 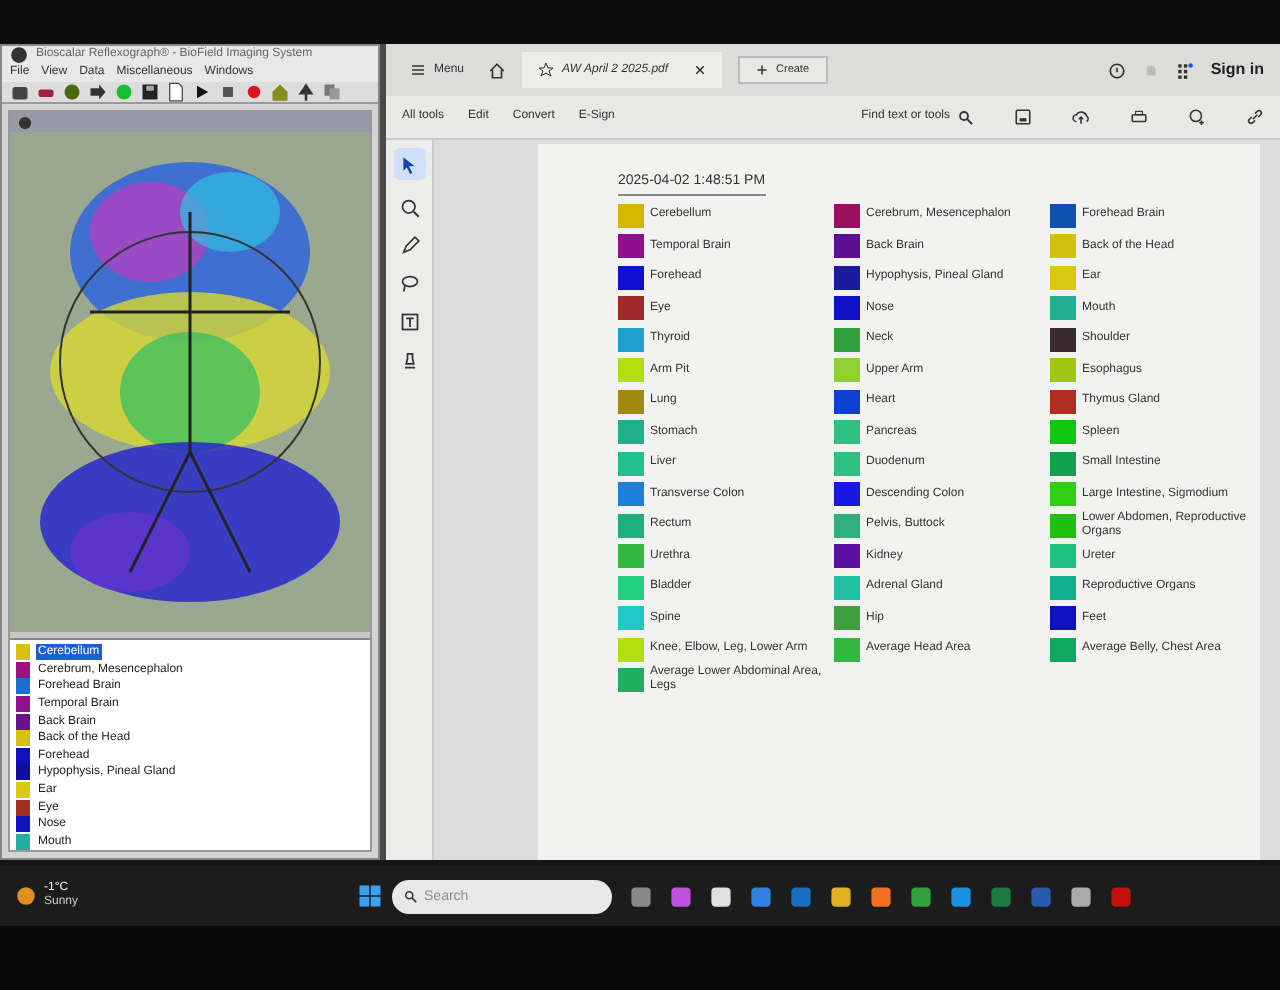 What do you see at coordinates (72, 92) in the screenshot?
I see `circle-icon` at bounding box center [72, 92].